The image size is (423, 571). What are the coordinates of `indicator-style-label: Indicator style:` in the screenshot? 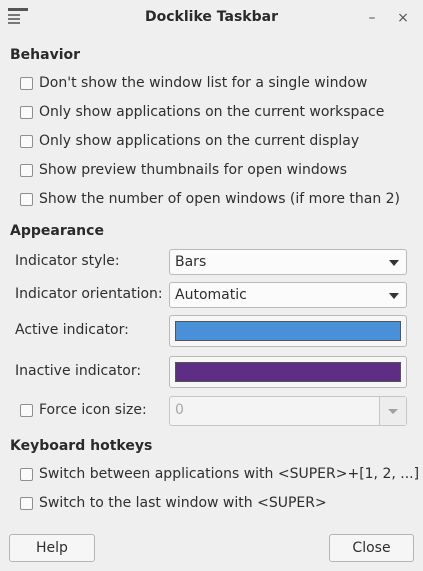 It's located at (67, 261).